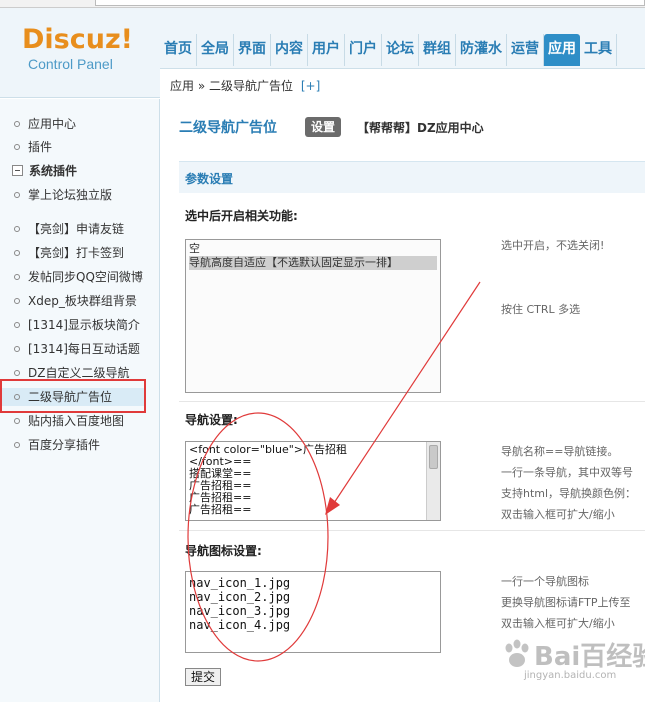 The width and height of the screenshot is (645, 702). What do you see at coordinates (370, 3) in the screenshot?
I see `browser-tab` at bounding box center [370, 3].